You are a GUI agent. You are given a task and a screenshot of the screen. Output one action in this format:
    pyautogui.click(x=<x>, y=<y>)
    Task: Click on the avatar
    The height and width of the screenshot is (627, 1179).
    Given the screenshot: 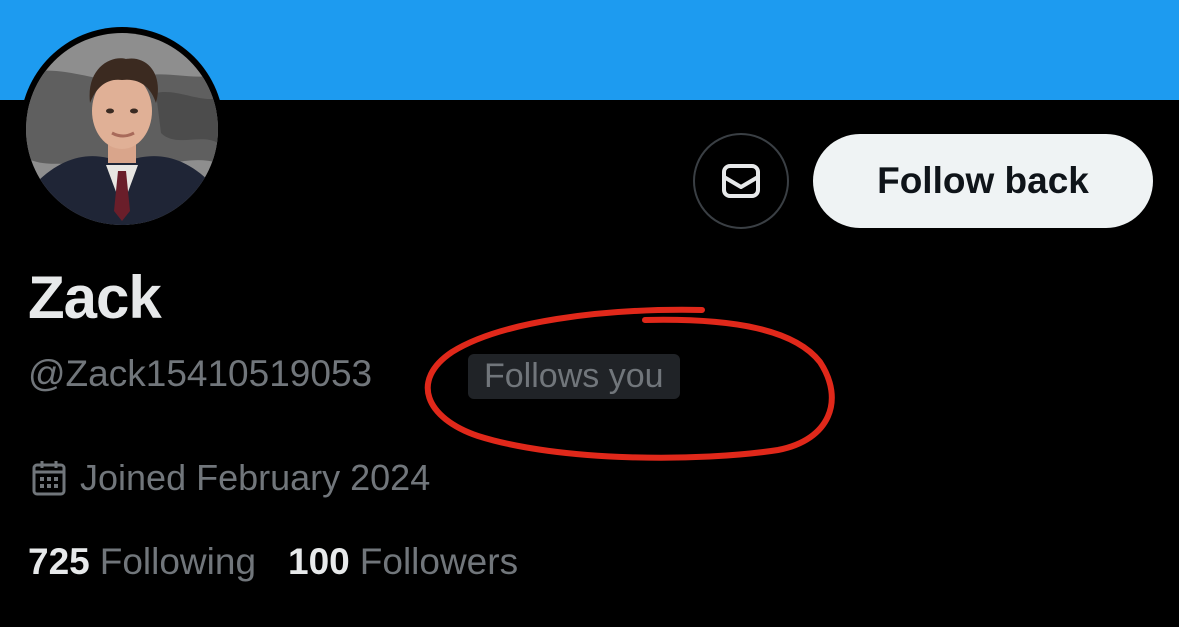 What is the action you would take?
    pyautogui.click(x=122, y=129)
    